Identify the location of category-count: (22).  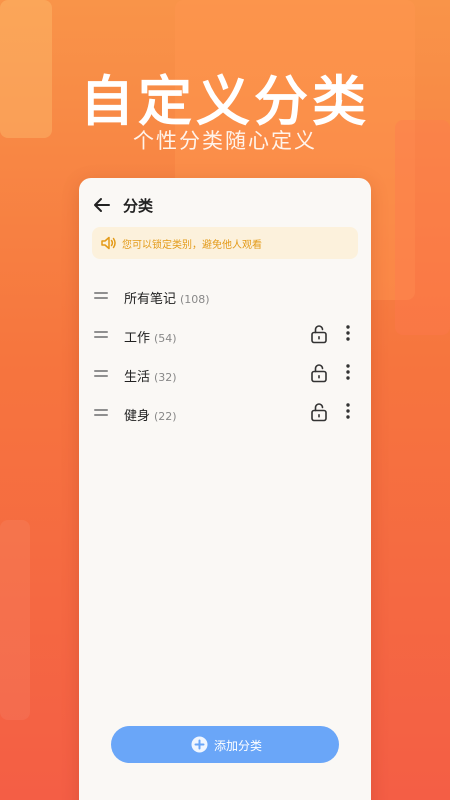
(165, 416).